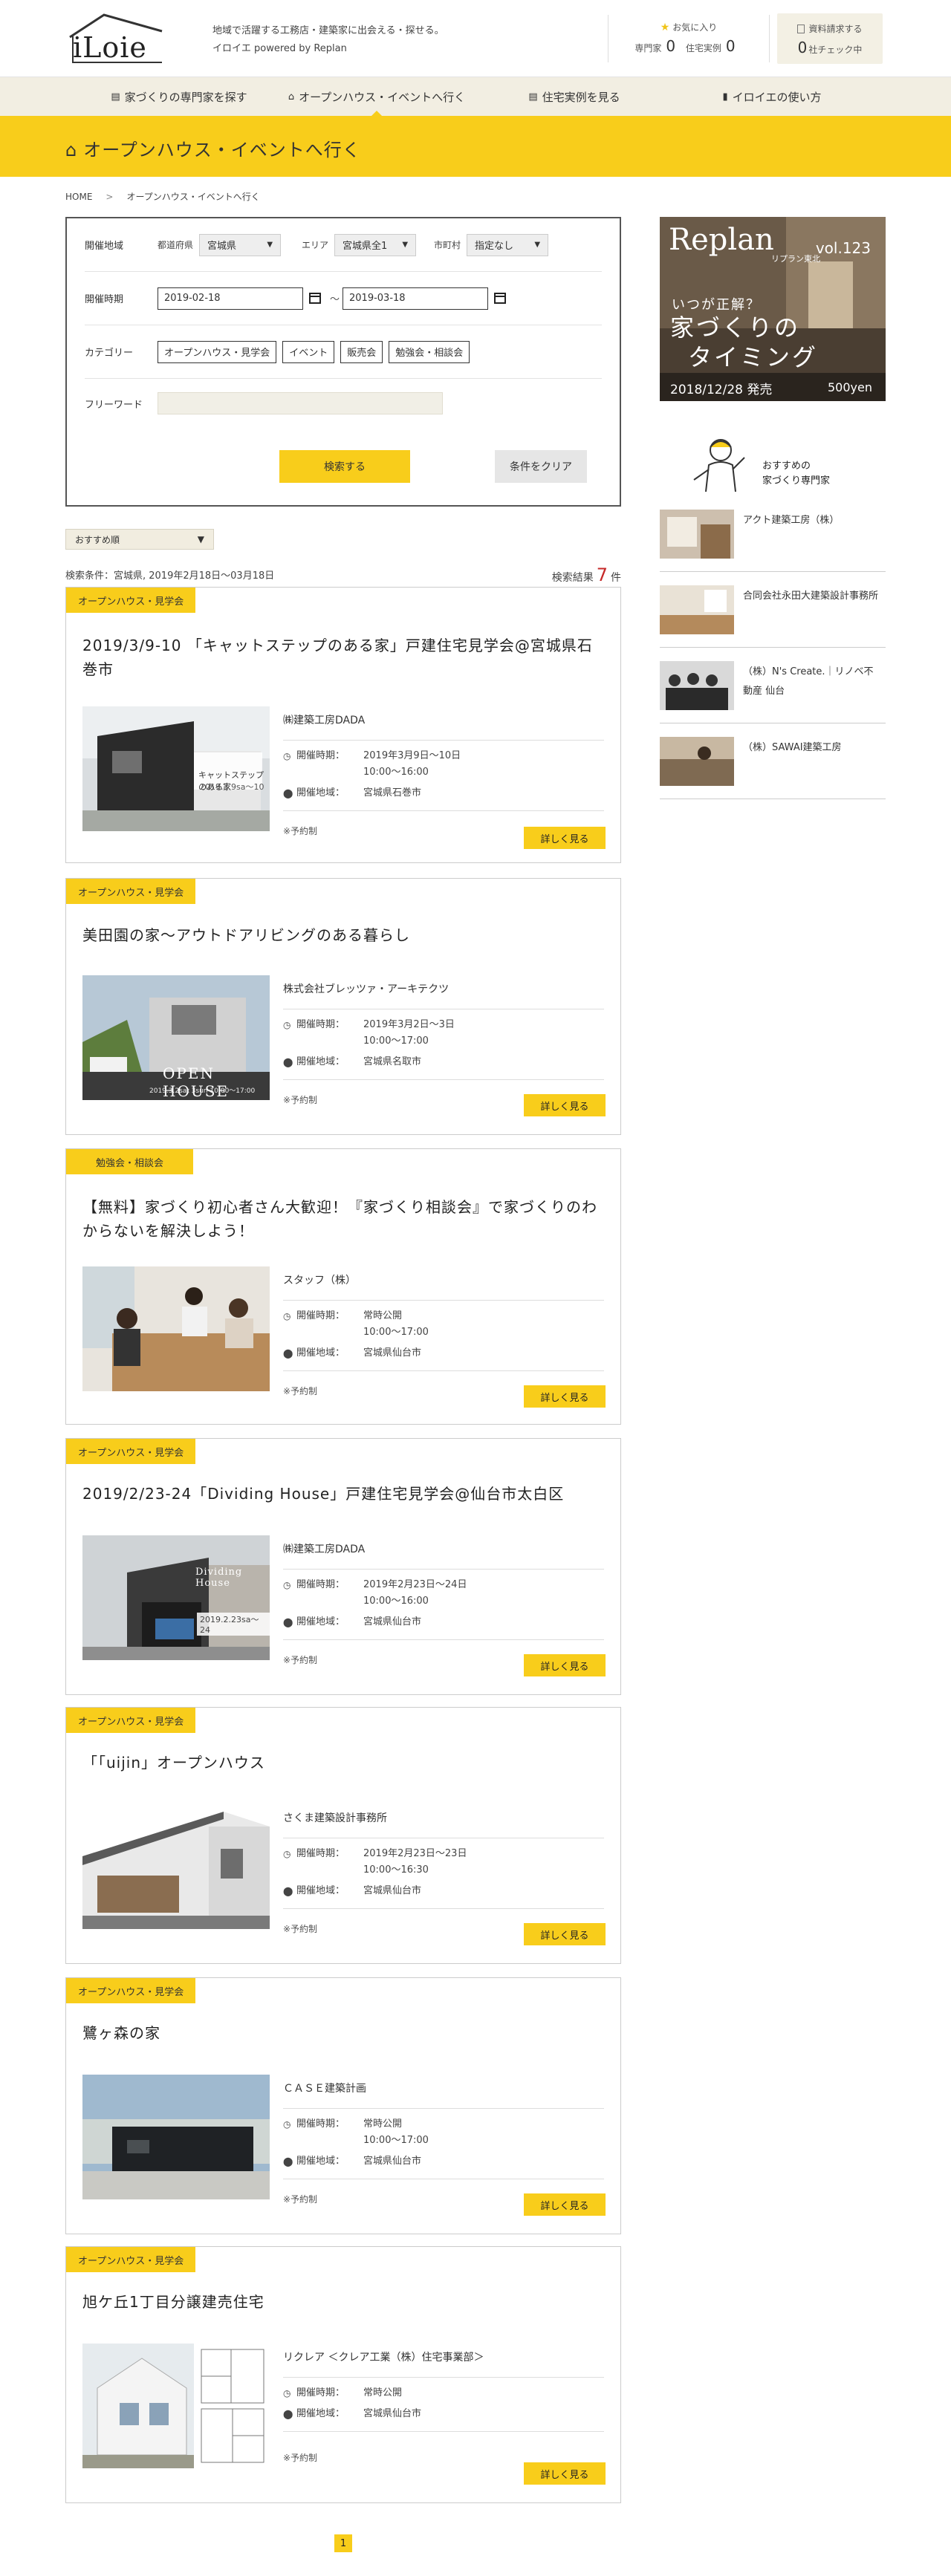  What do you see at coordinates (308, 352) in the screenshot?
I see `category-event: イベント` at bounding box center [308, 352].